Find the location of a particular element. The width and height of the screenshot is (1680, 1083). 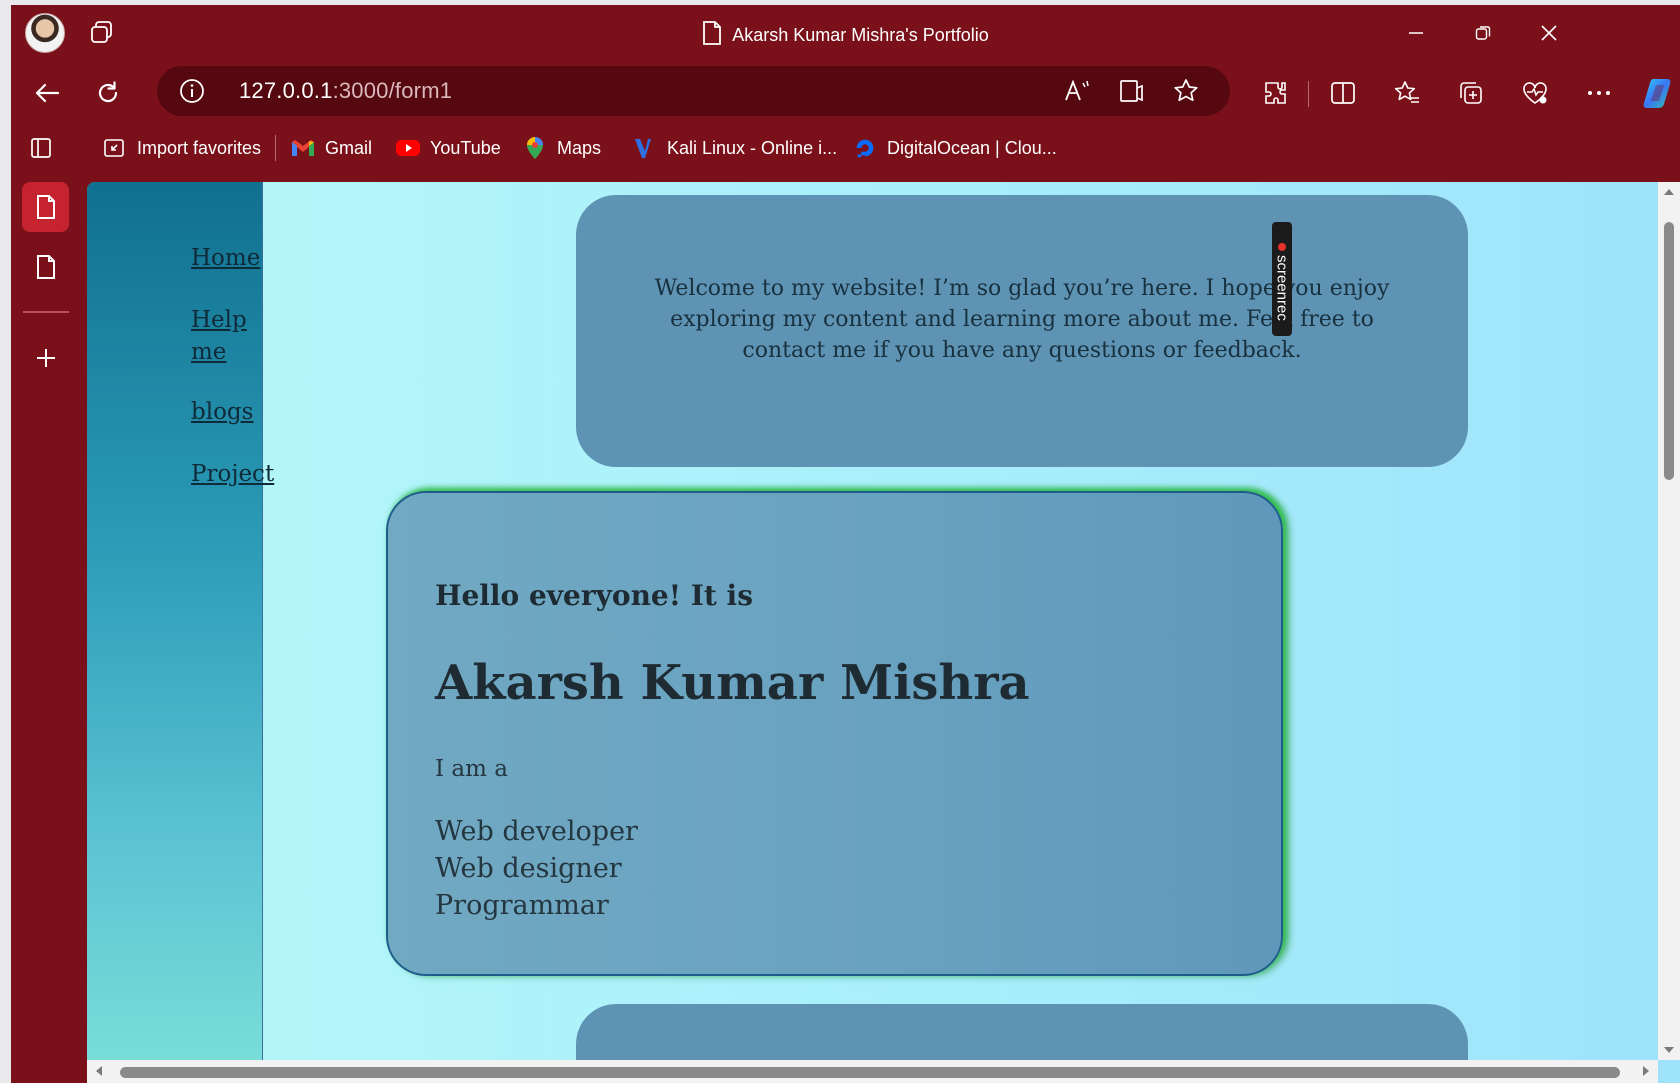

favorite-import: Import favorites is located at coordinates (182, 148).